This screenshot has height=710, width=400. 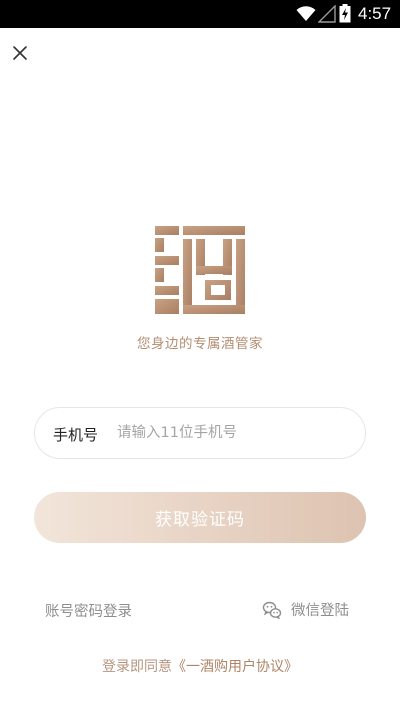 What do you see at coordinates (235, 433) in the screenshot?
I see `phone-input` at bounding box center [235, 433].